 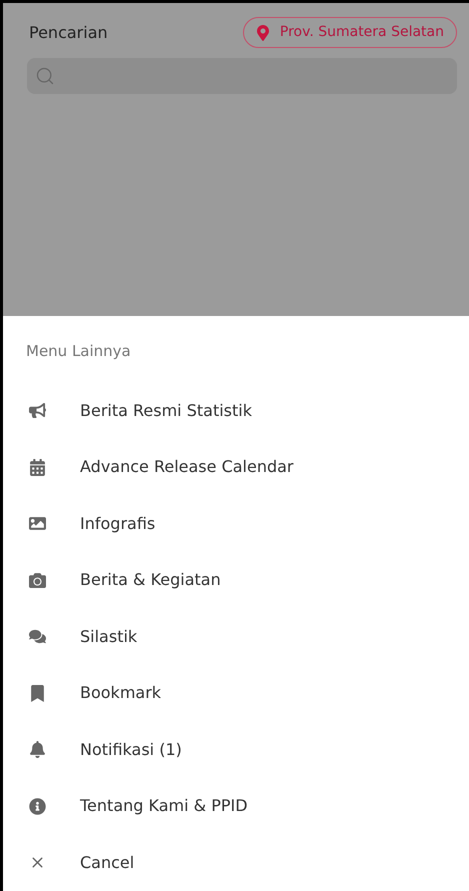 I want to click on menu-item: Advance Release Calendar, so click(x=236, y=467).